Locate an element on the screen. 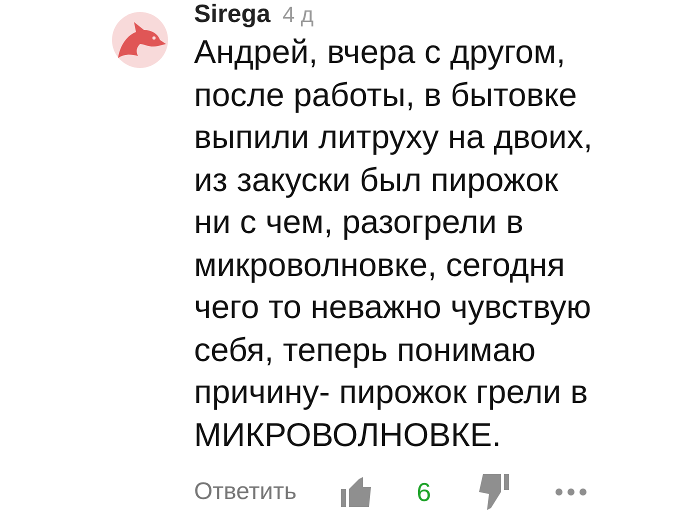 Image resolution: width=700 pixels, height=524 pixels. score-count: 6 is located at coordinates (424, 492).